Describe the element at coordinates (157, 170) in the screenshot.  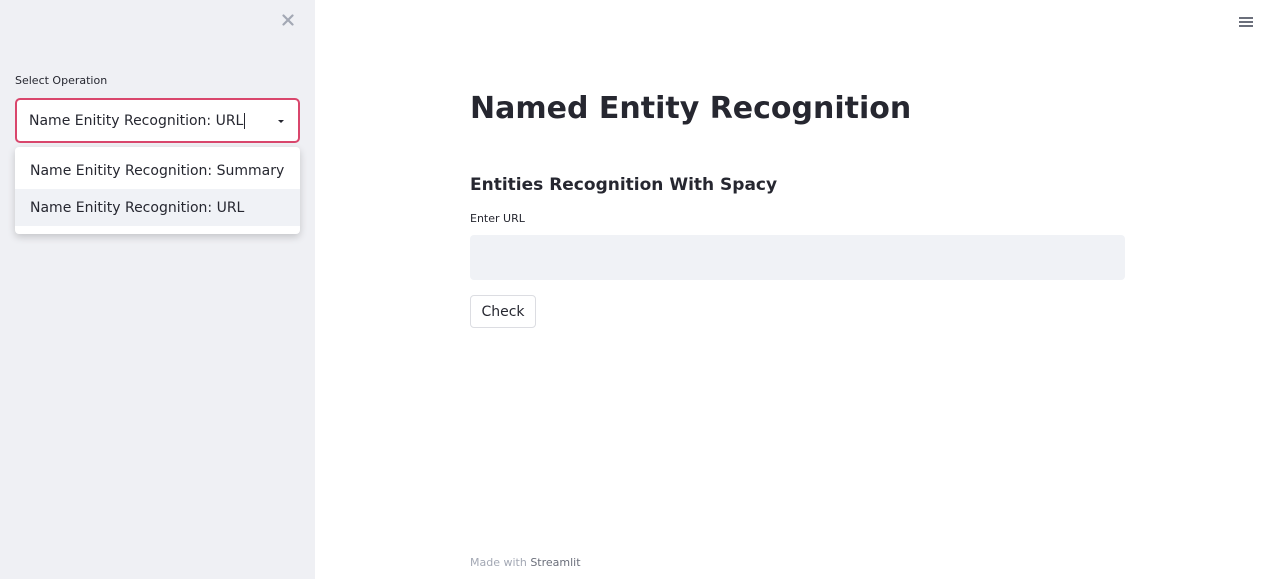
I see `dropdown-option-summary: Name Enitity Recognition: Summary` at that location.